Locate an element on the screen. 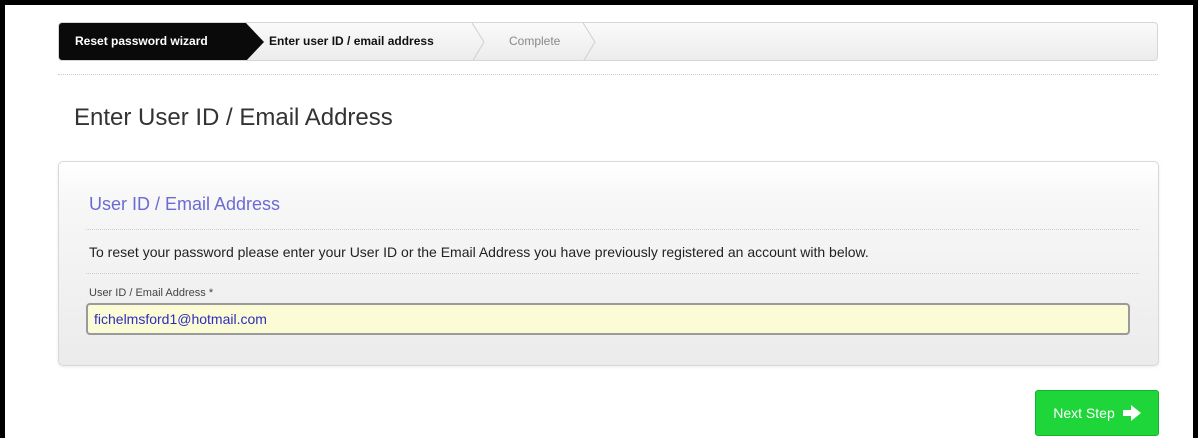  window-frame-top is located at coordinates (599, 2).